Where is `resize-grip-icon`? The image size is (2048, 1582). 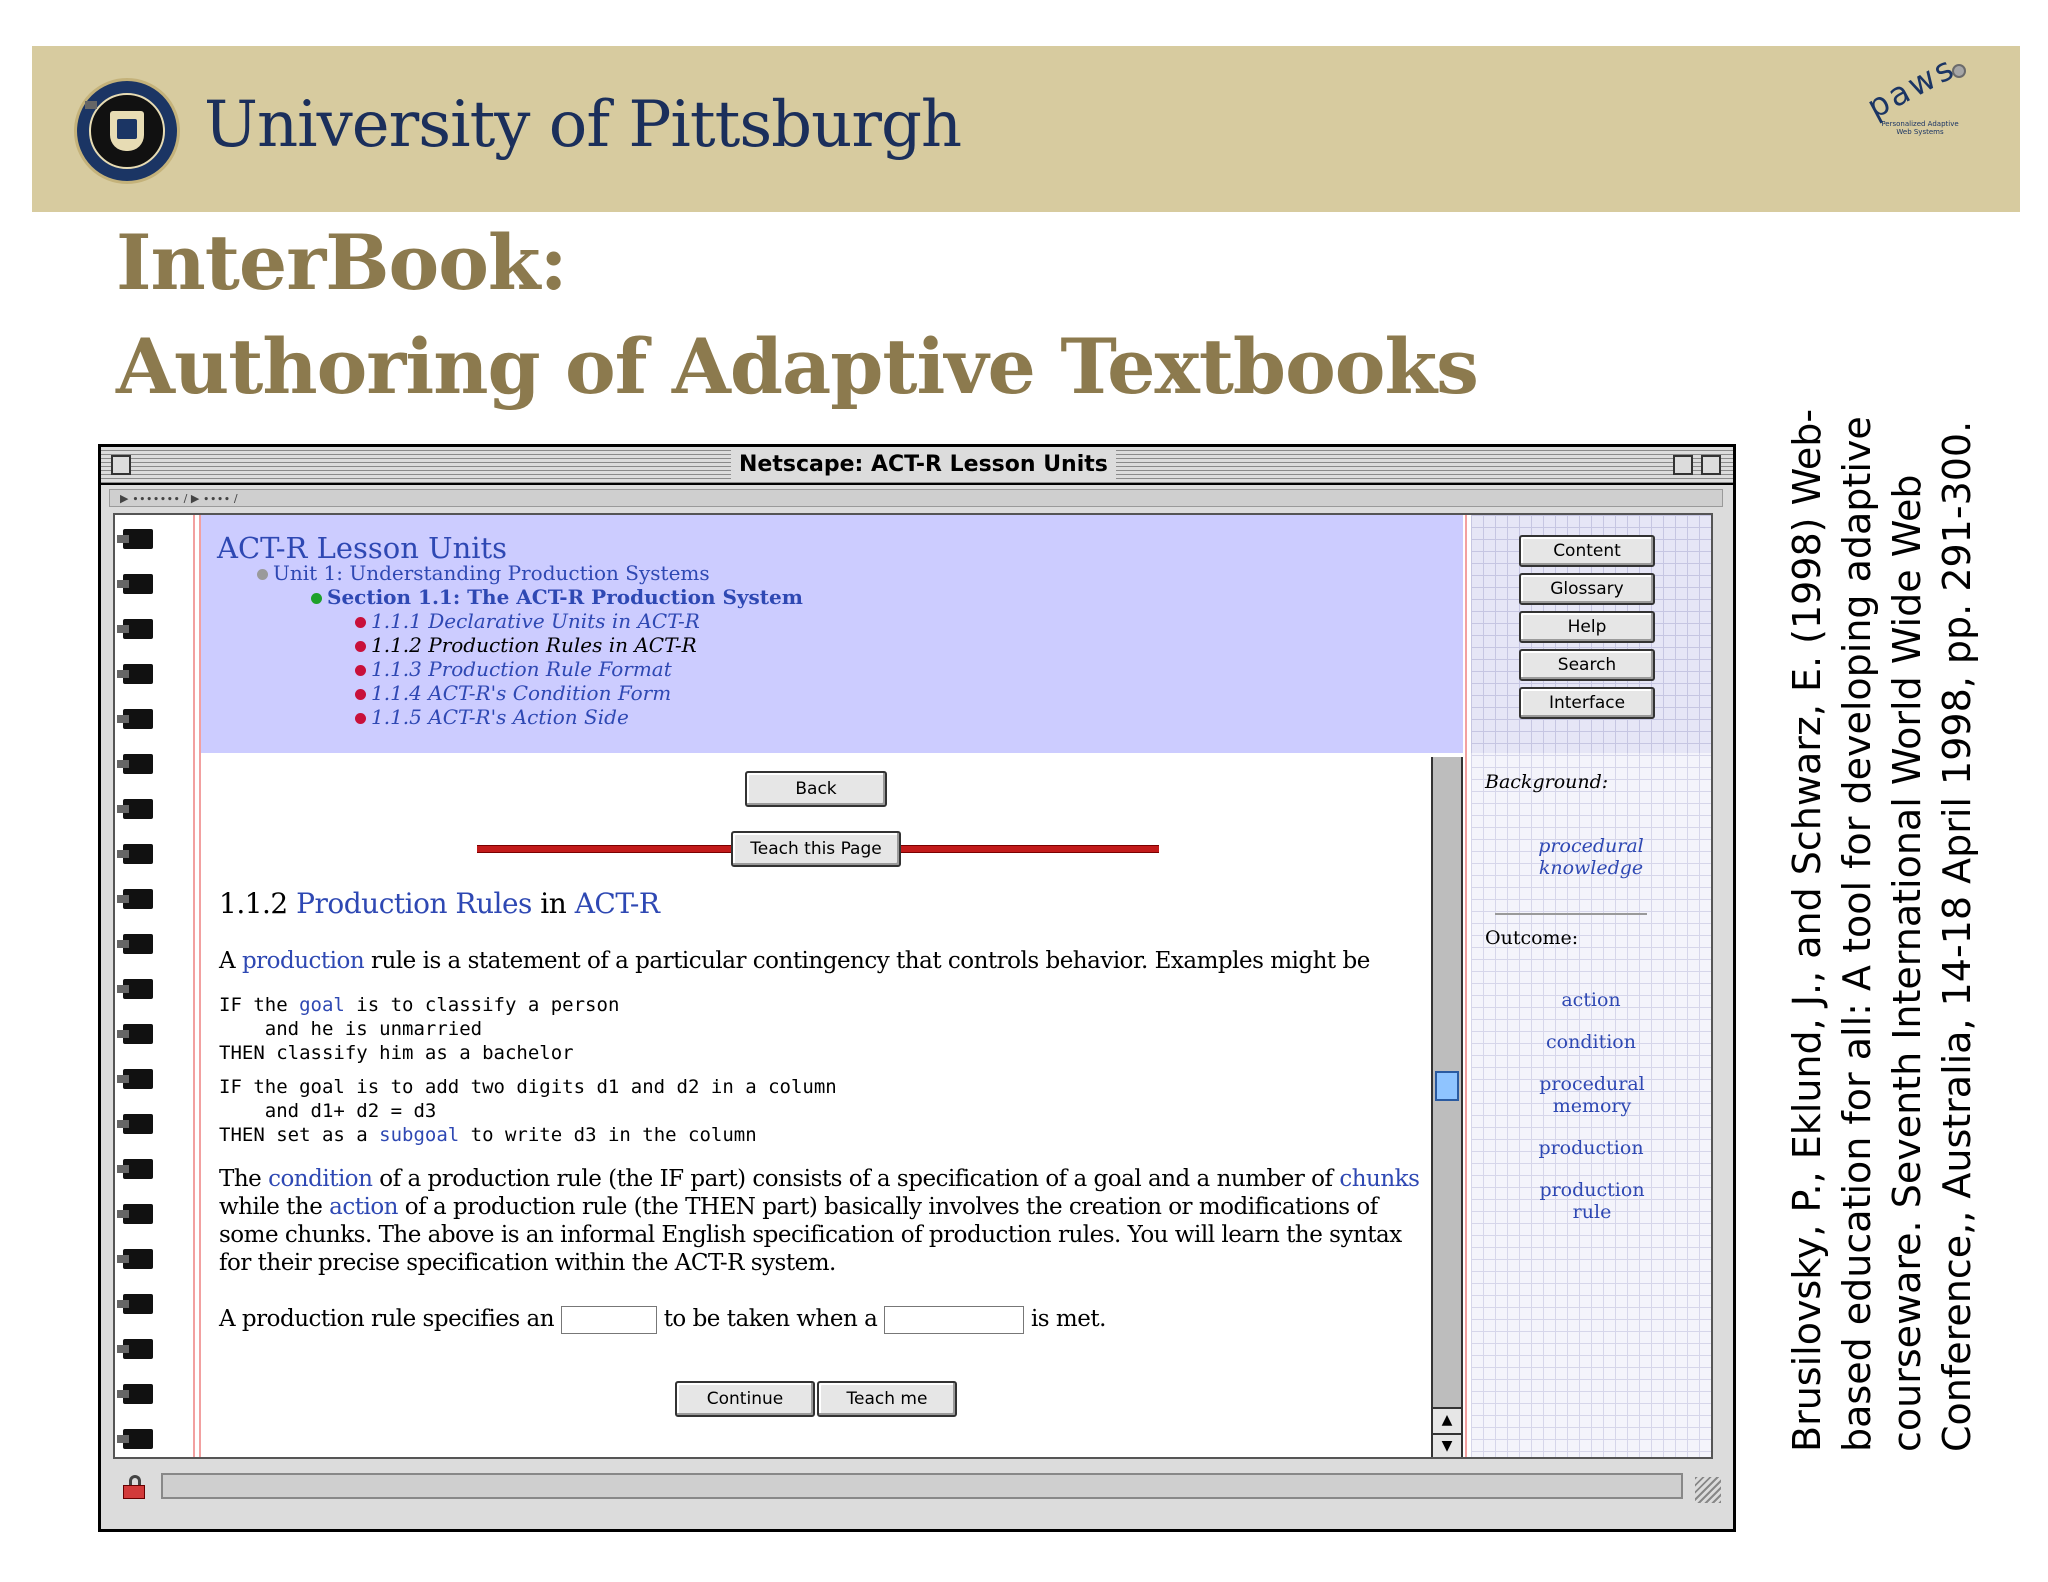
resize-grip-icon is located at coordinates (1708, 1490).